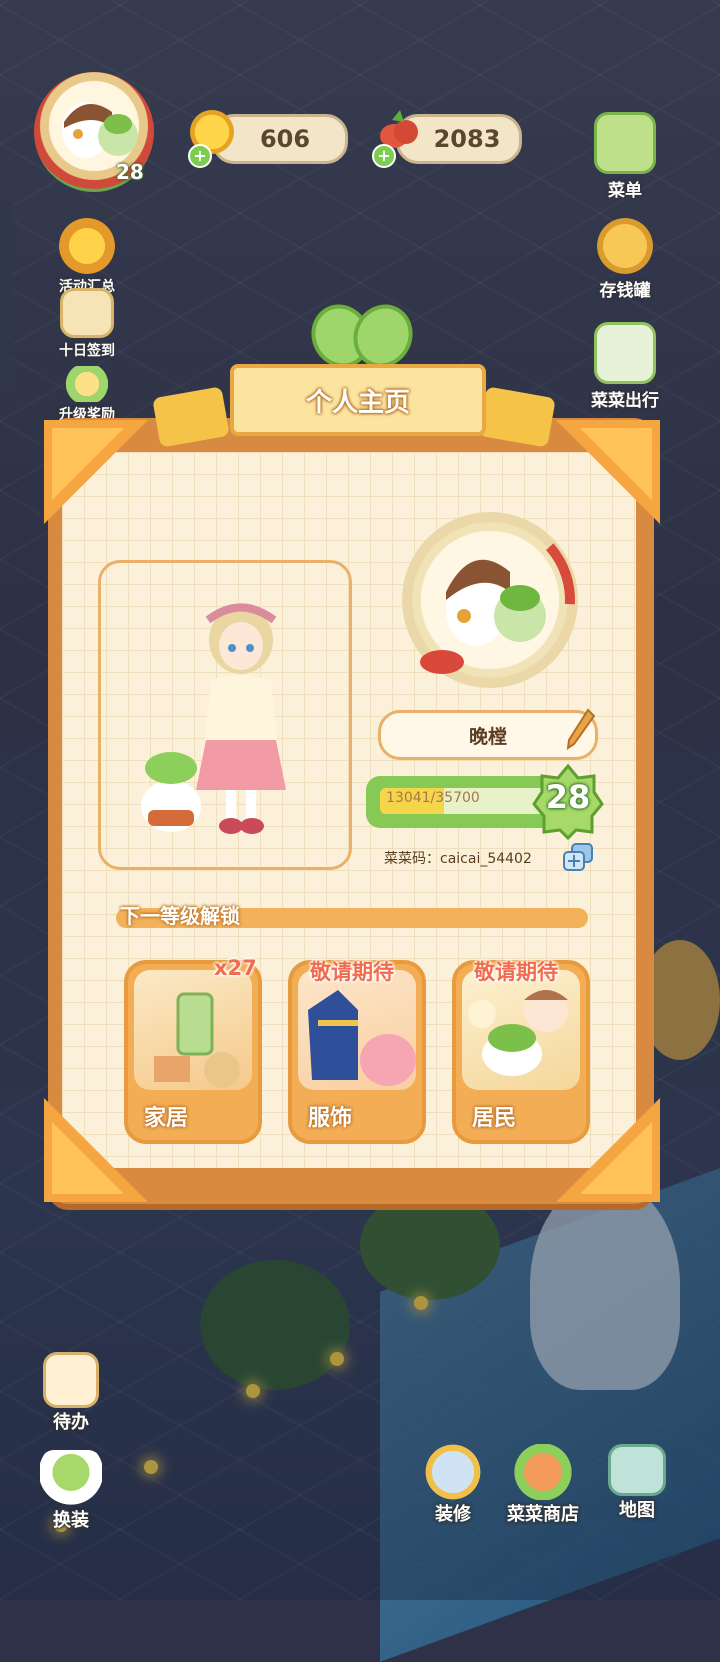 This screenshot has width=720, height=1662. What do you see at coordinates (171, 792) in the screenshot?
I see `pet-sprout-icon` at bounding box center [171, 792].